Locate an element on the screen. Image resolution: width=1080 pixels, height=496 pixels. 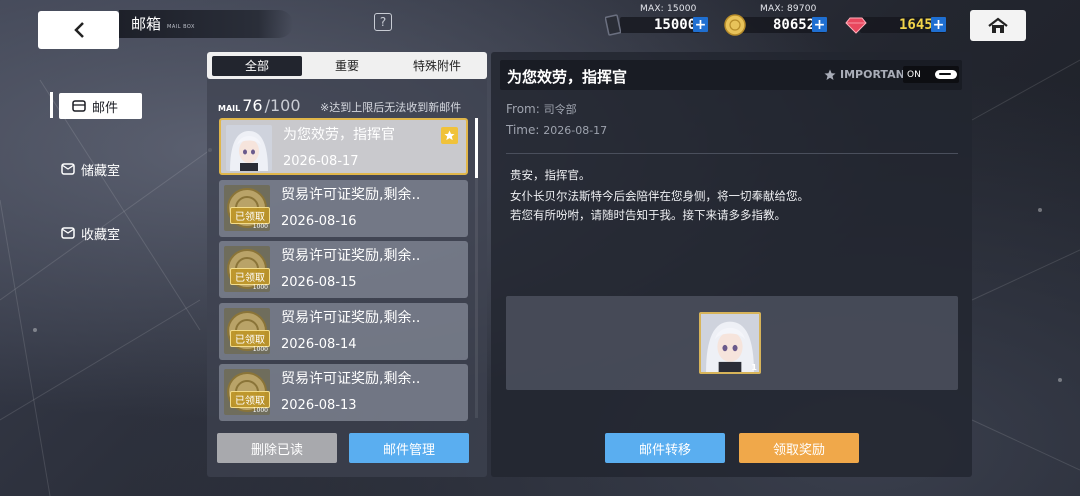
important-label: IMPORTANT is located at coordinates (868, 74).